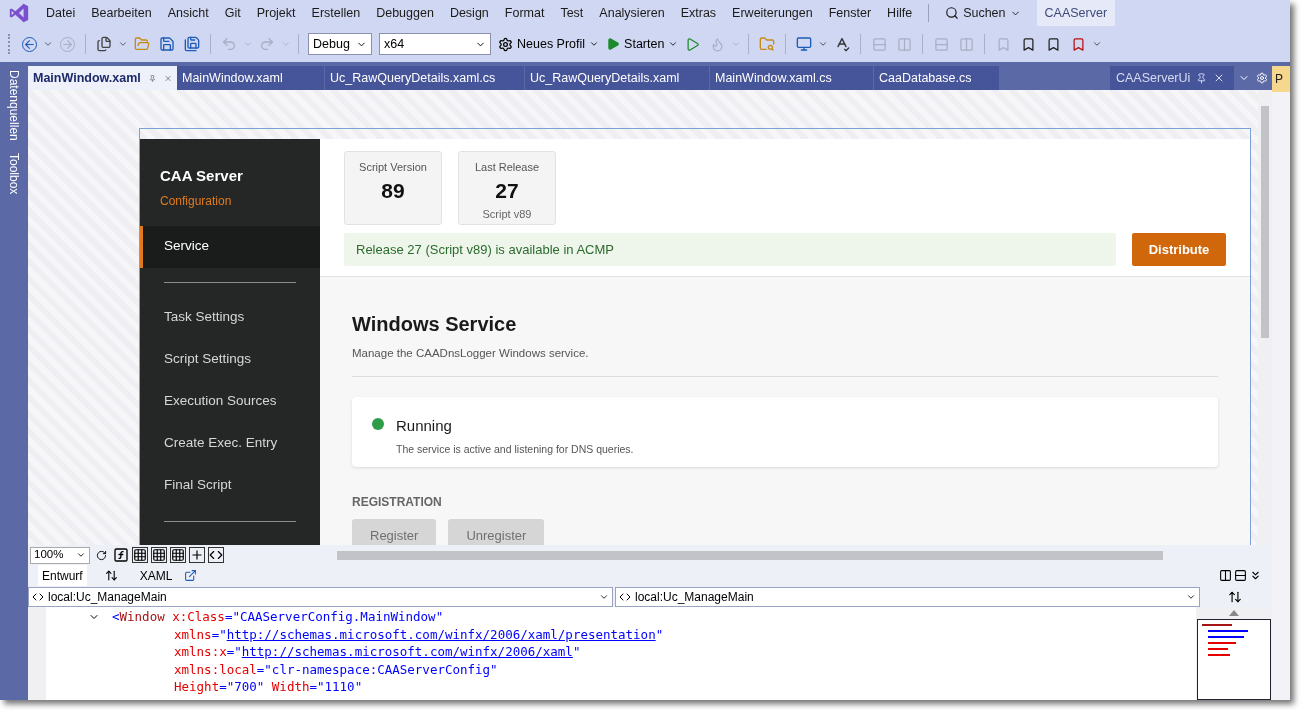  What do you see at coordinates (278, 617) in the screenshot?
I see `code-line: <Window x:Class="CAAServerConfig.MainWindow"` at bounding box center [278, 617].